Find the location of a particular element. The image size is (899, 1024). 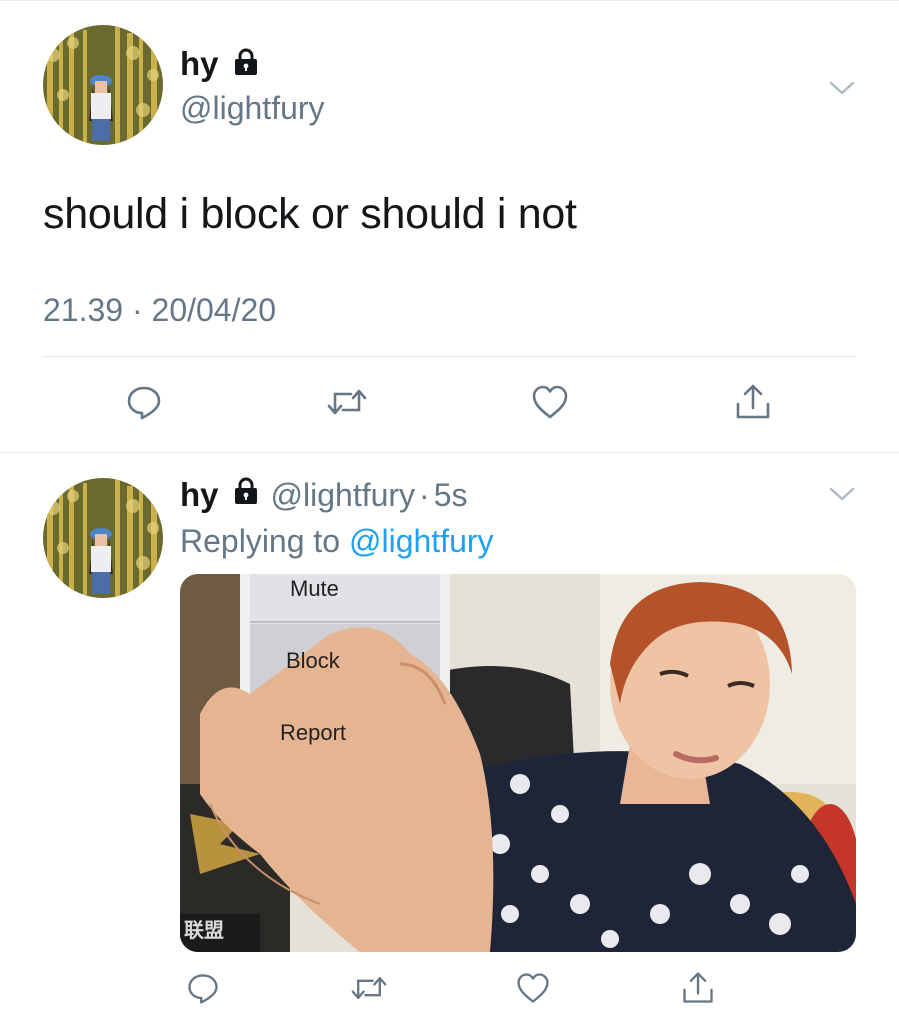

author-name-row: hy is located at coordinates (220, 64).